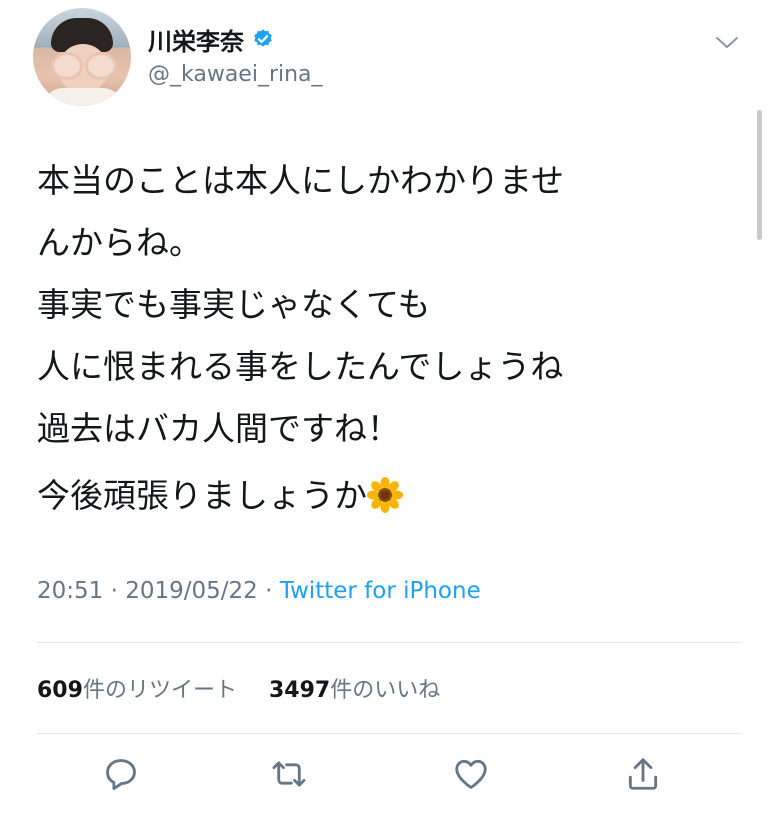 The width and height of the screenshot is (768, 815). What do you see at coordinates (202, 495) in the screenshot?
I see `tweet-line: 今後頑張りましょうか` at bounding box center [202, 495].